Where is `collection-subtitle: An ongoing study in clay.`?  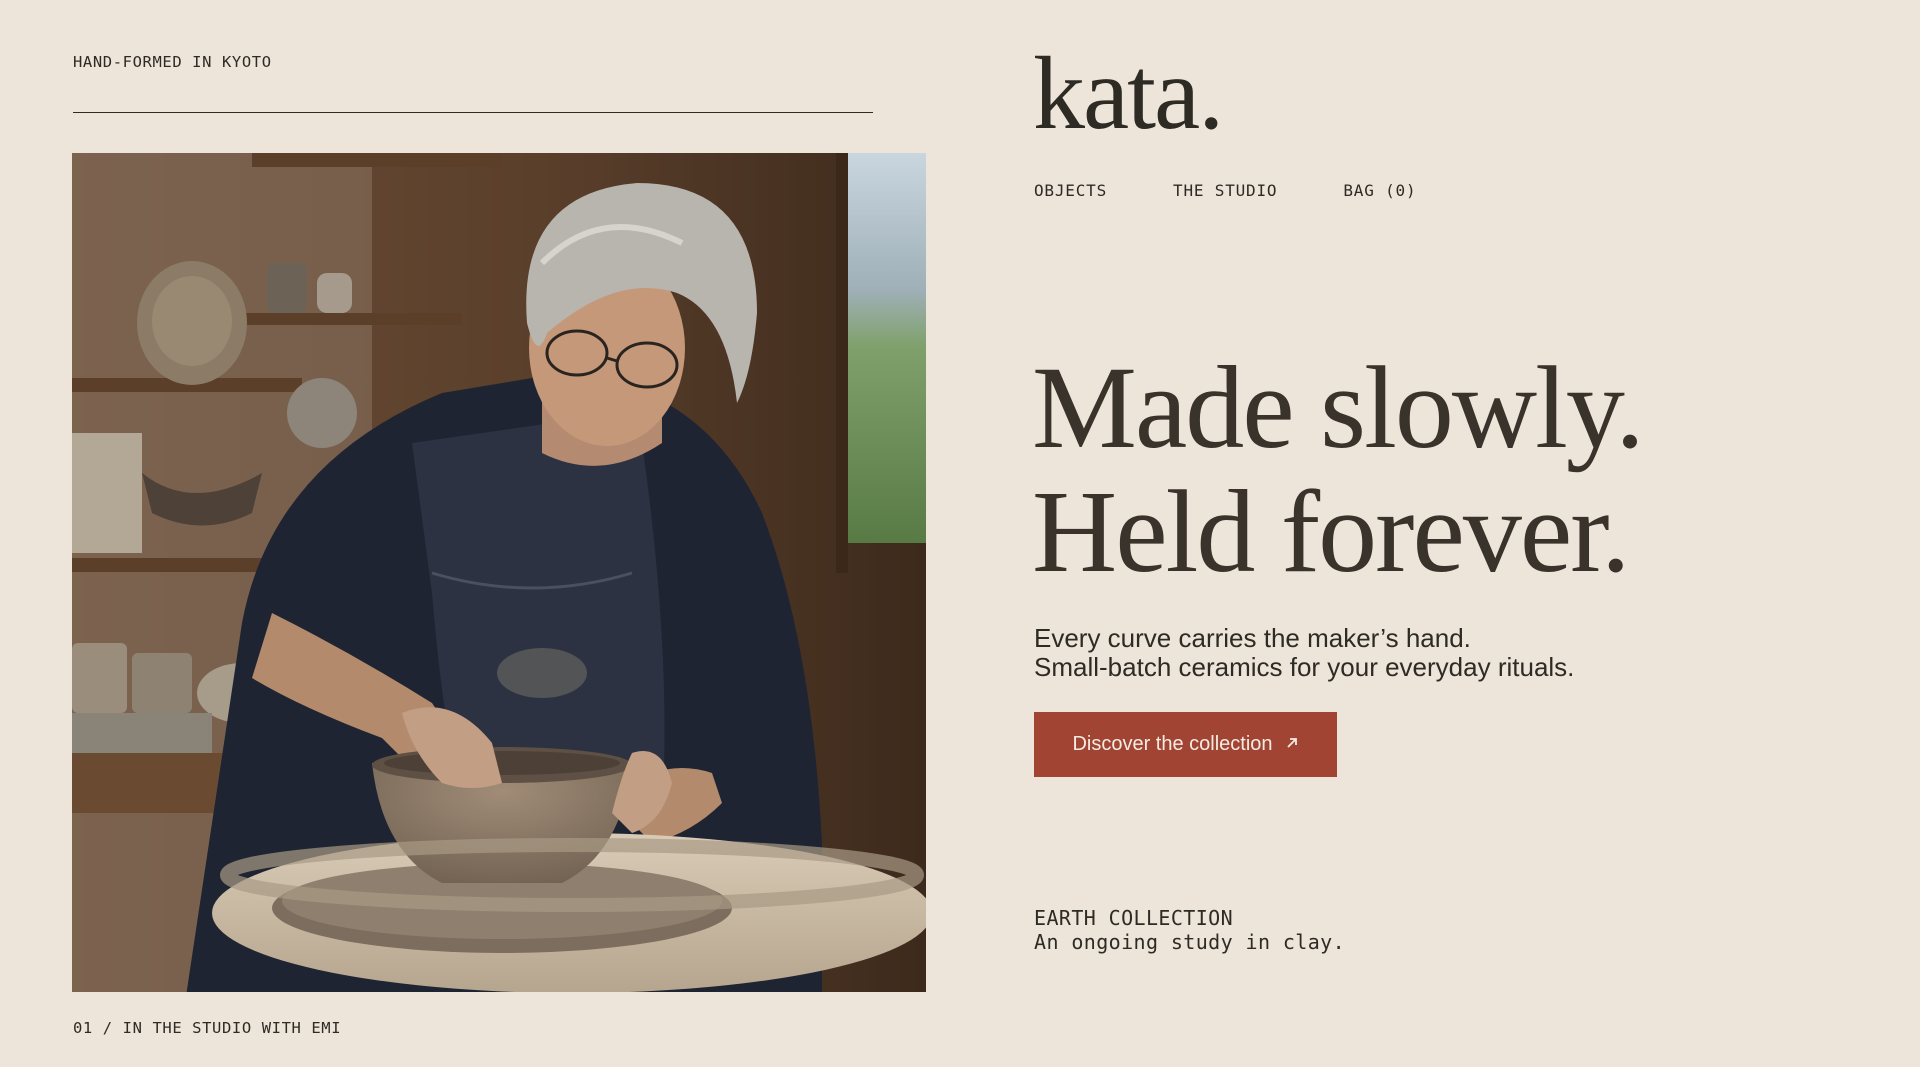
collection-subtitle: An ongoing study in clay. is located at coordinates (1190, 942).